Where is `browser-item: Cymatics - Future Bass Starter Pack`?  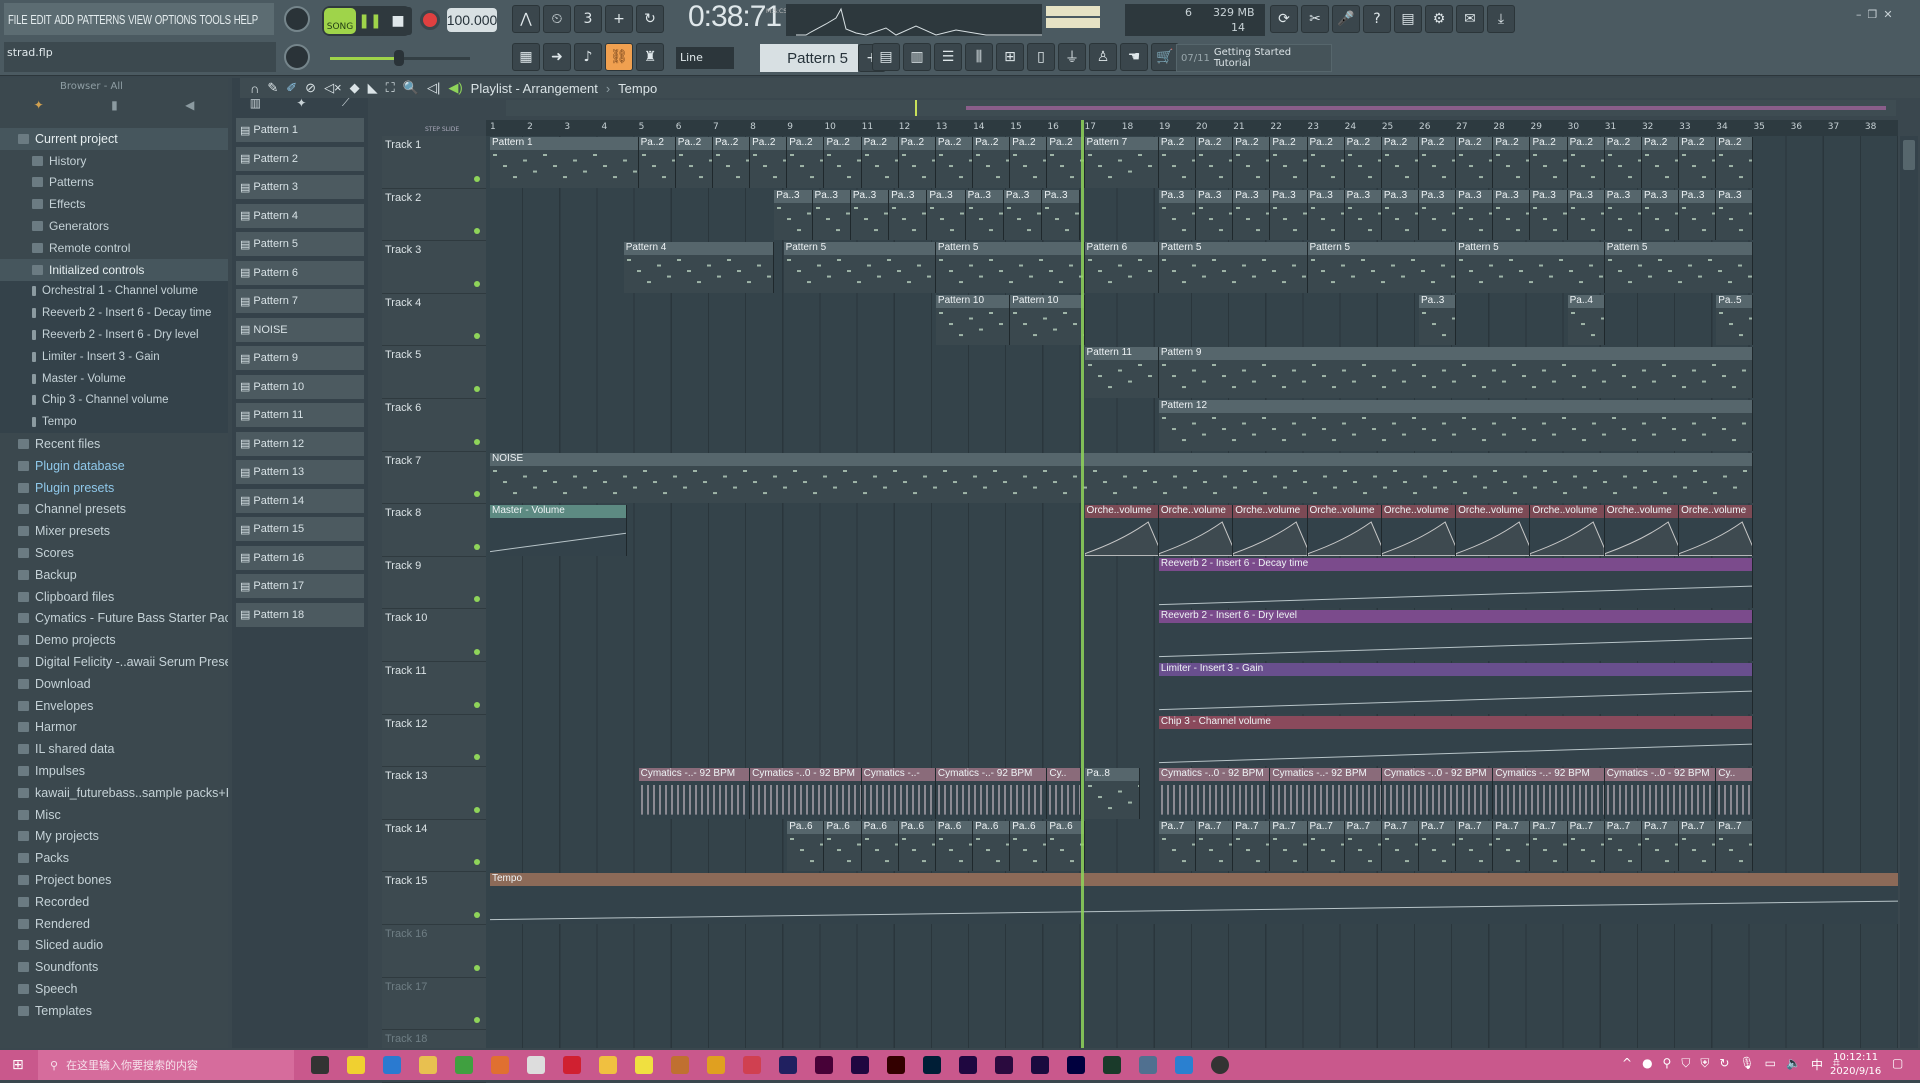 browser-item: Cymatics - Future Bass Starter Pack is located at coordinates (114, 619).